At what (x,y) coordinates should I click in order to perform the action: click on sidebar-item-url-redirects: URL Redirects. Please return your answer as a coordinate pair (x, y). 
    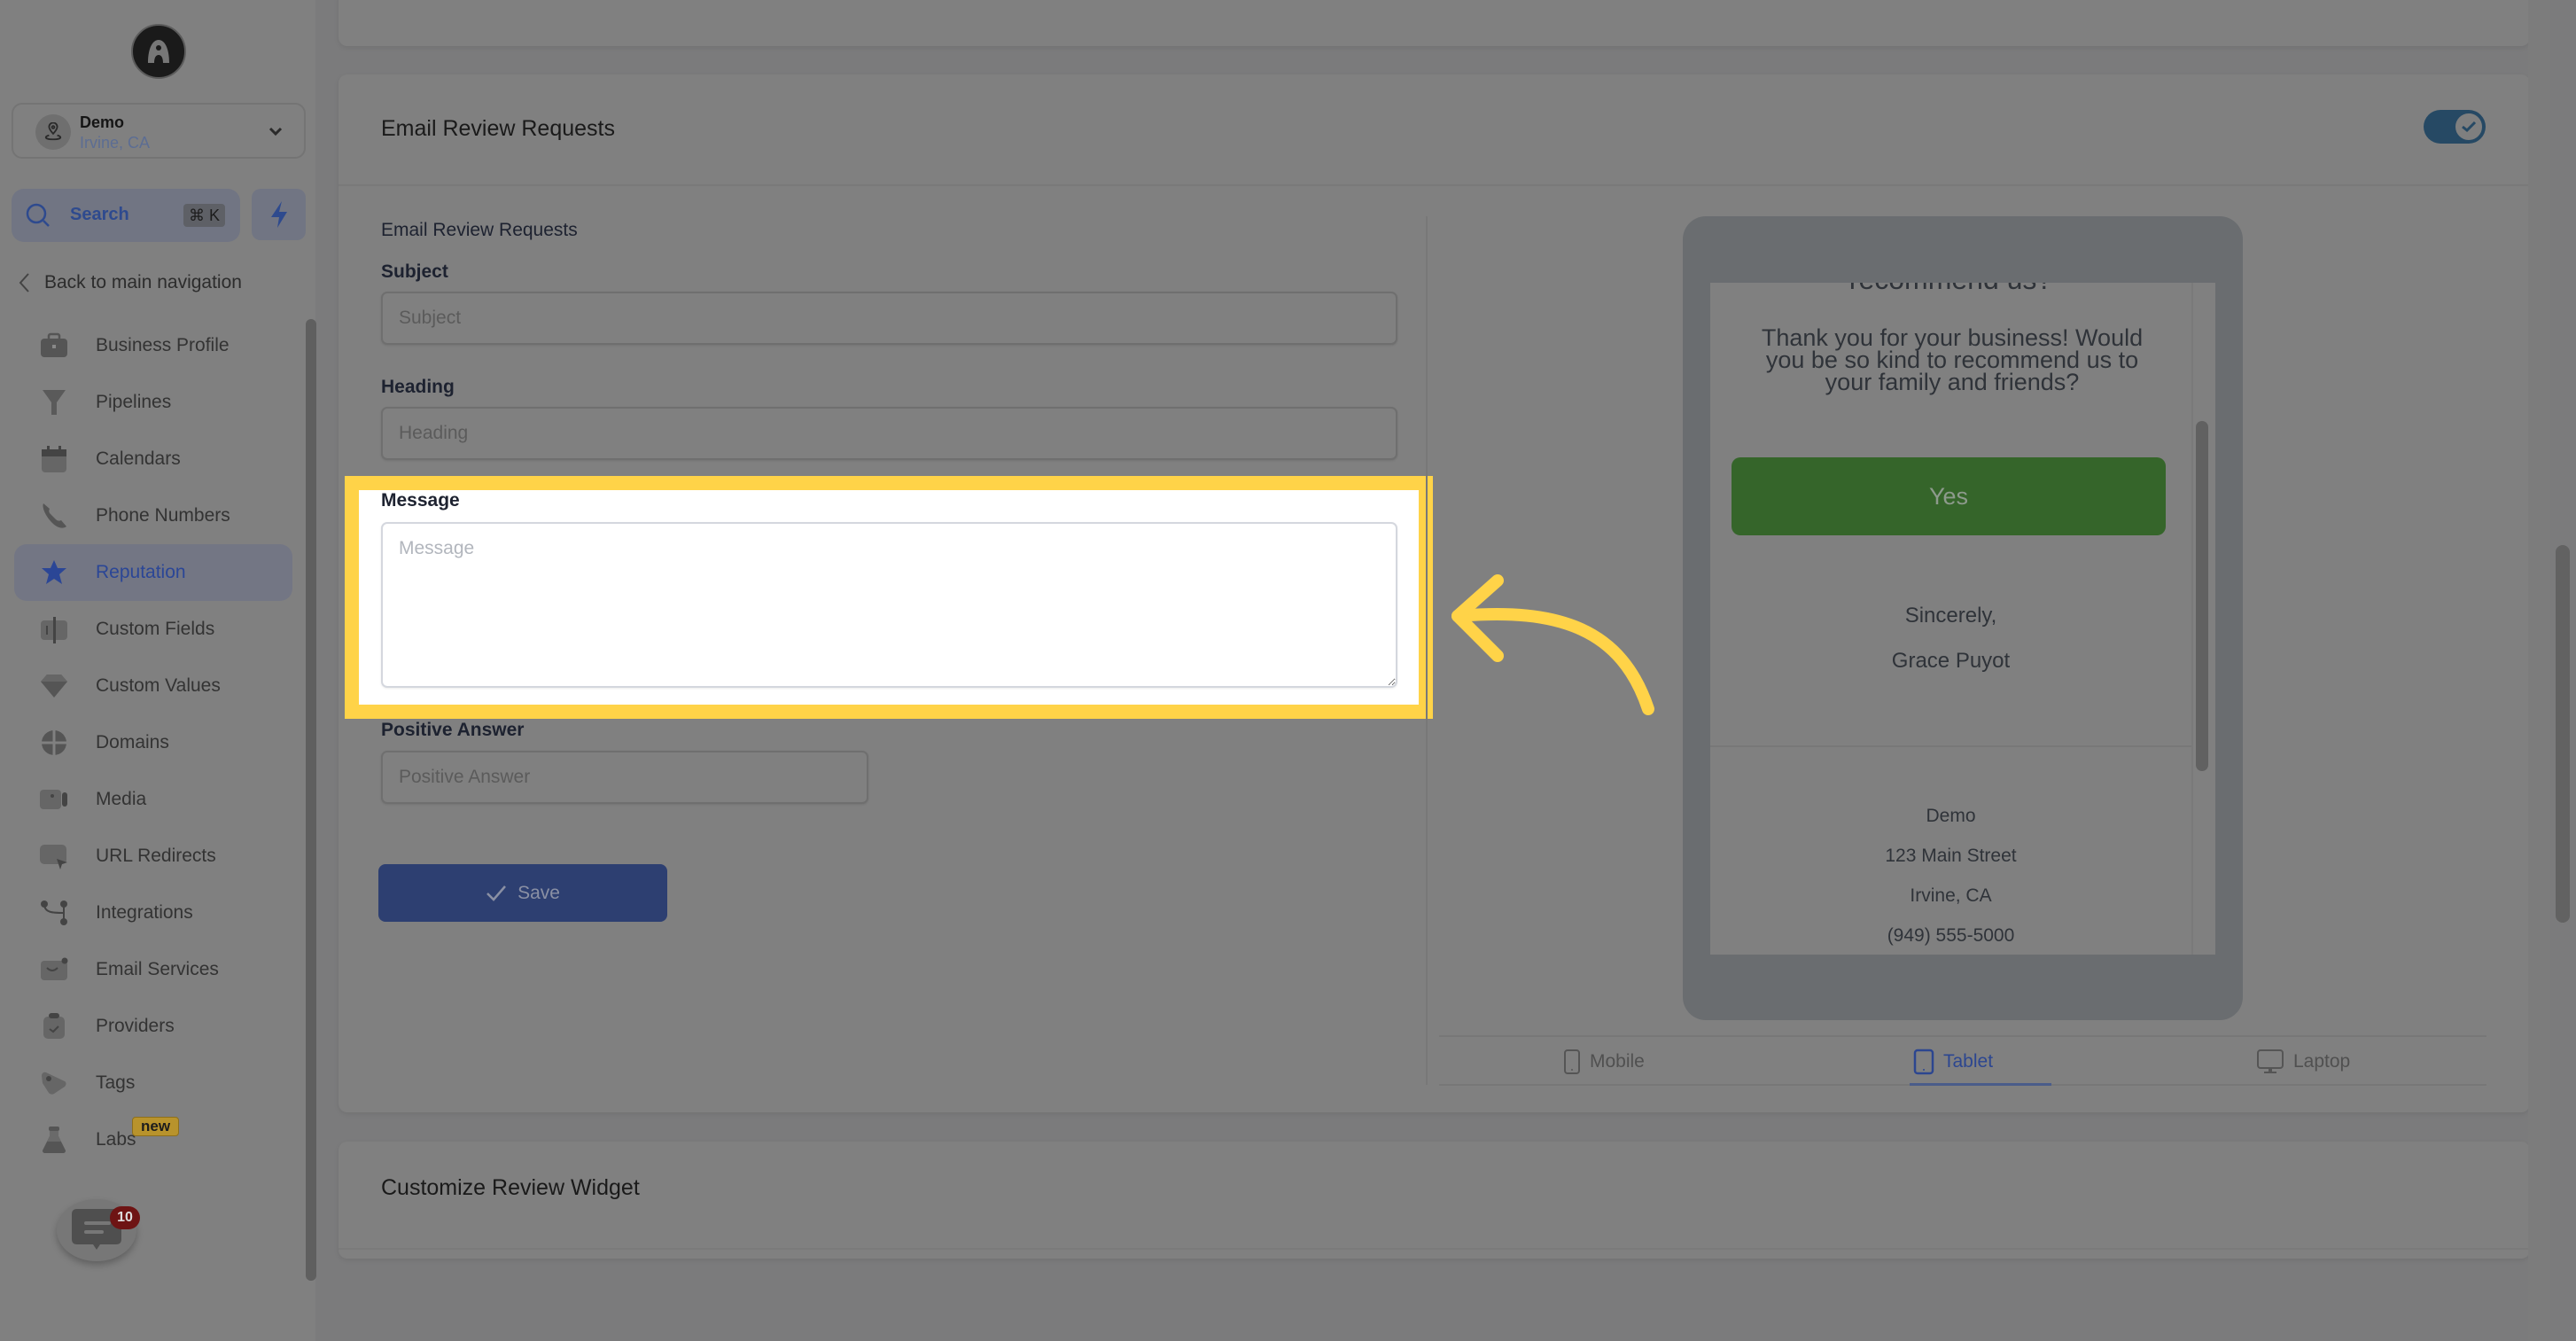
    Looking at the image, I should click on (153, 857).